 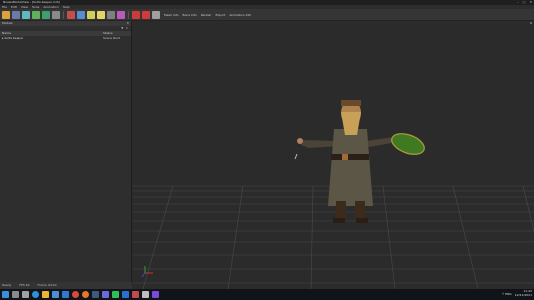 What do you see at coordinates (66, 285) in the screenshot?
I see `status-bar: Ready FPS 60 Frame 0/120` at bounding box center [66, 285].